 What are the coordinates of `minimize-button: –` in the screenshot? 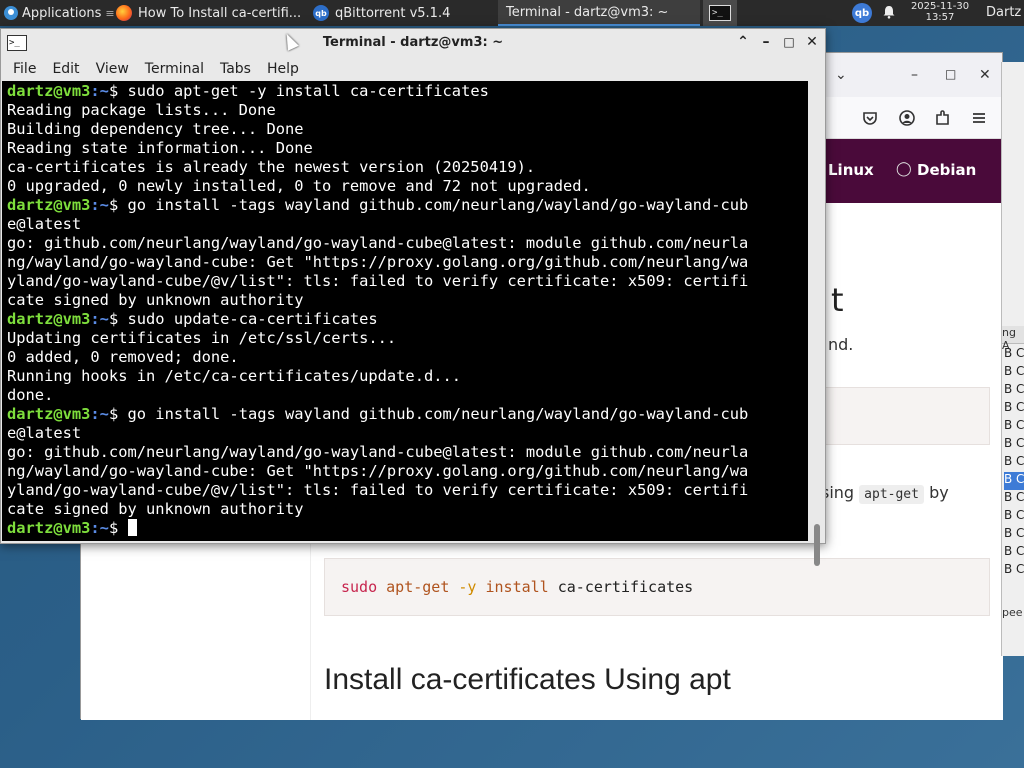 It's located at (766, 42).